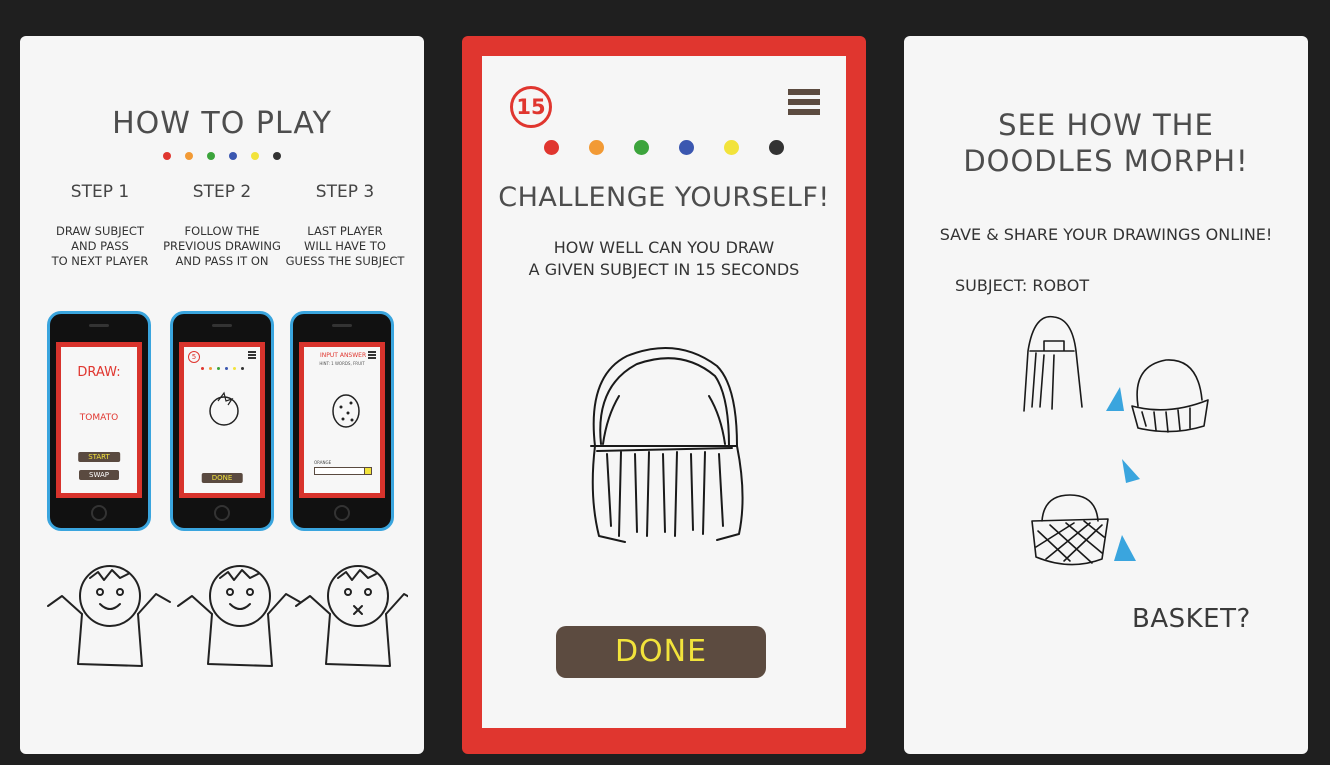  What do you see at coordinates (222, 478) in the screenshot?
I see `mini-done-button: DONE` at bounding box center [222, 478].